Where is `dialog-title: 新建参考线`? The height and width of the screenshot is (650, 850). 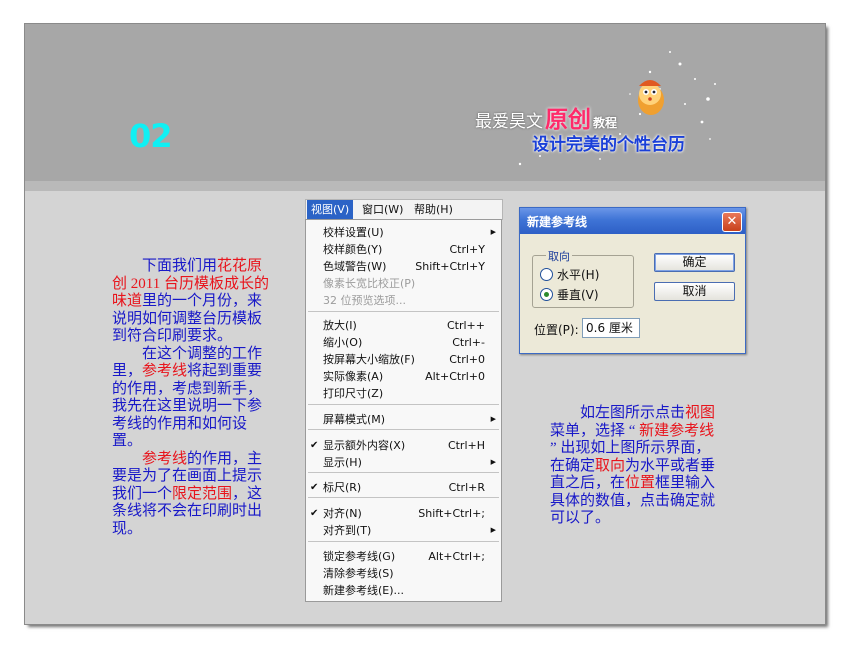 dialog-title: 新建参考线 is located at coordinates (557, 222).